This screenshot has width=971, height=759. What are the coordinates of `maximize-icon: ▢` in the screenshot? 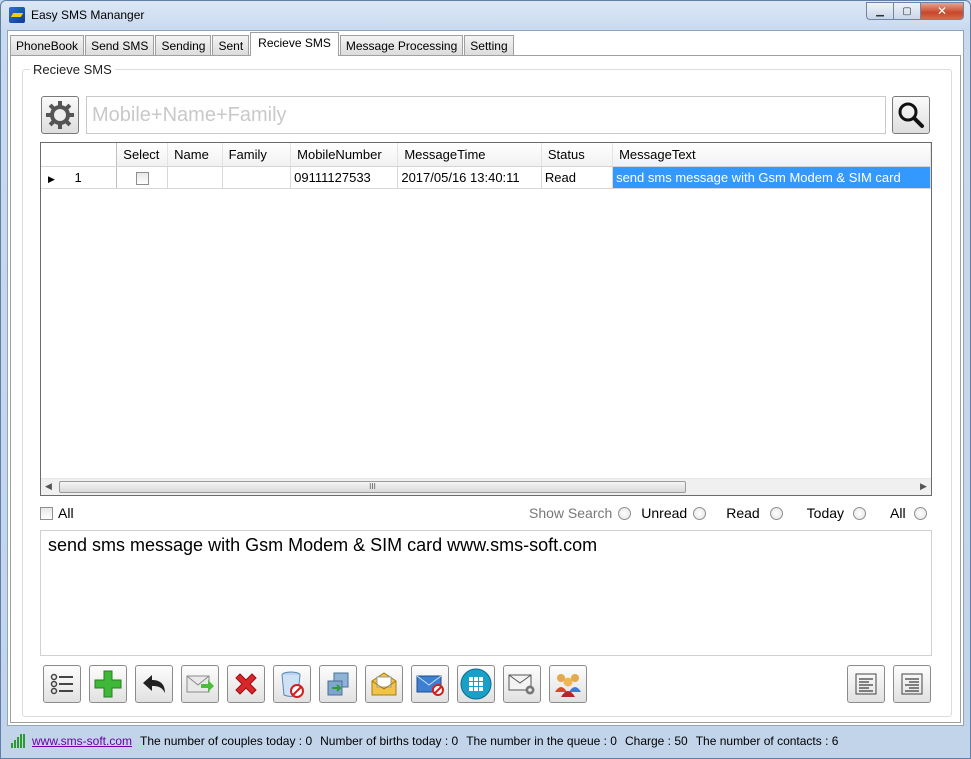 It's located at (907, 11).